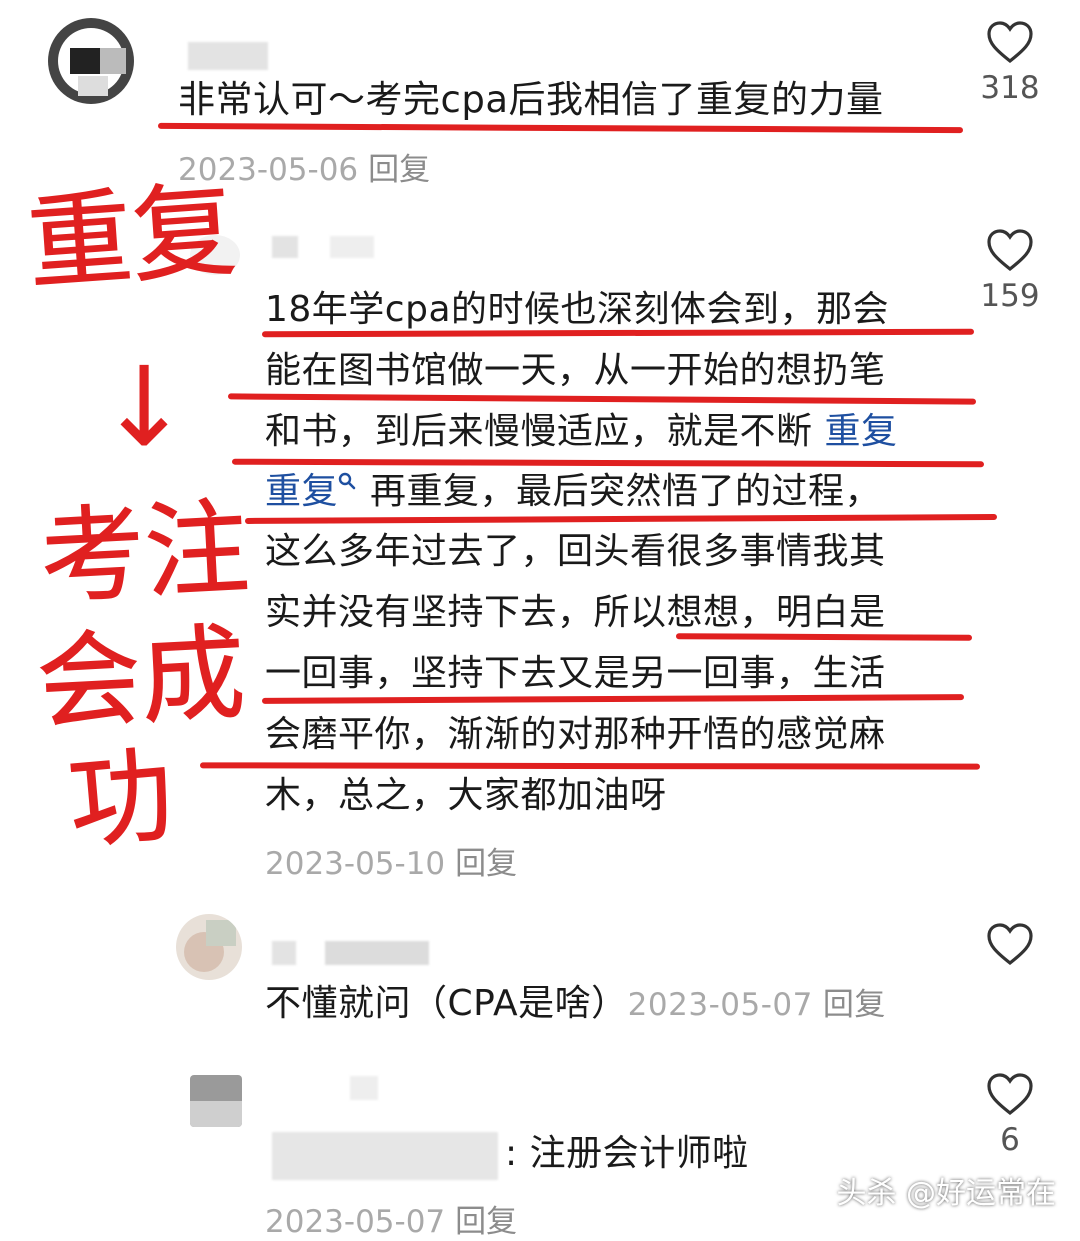 The image size is (1080, 1241). What do you see at coordinates (132, 237) in the screenshot?
I see `handwriting-text: 重复` at bounding box center [132, 237].